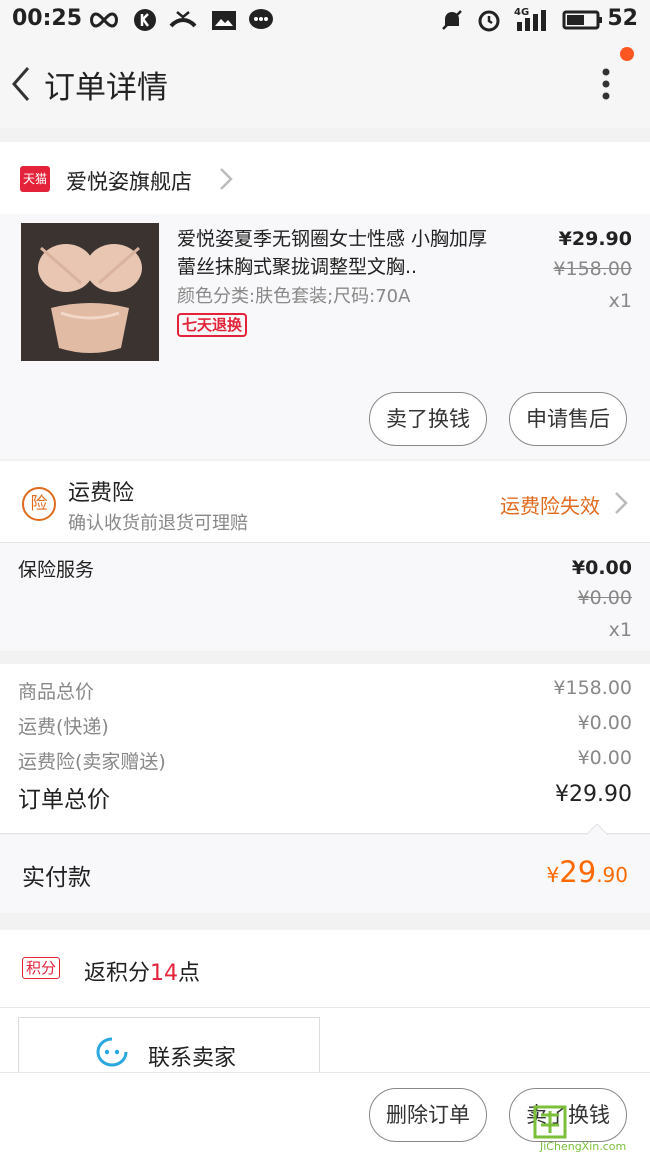 The image size is (650, 1155). Describe the element at coordinates (568, 419) in the screenshot. I see `after-sale-button: 申请售后` at that location.